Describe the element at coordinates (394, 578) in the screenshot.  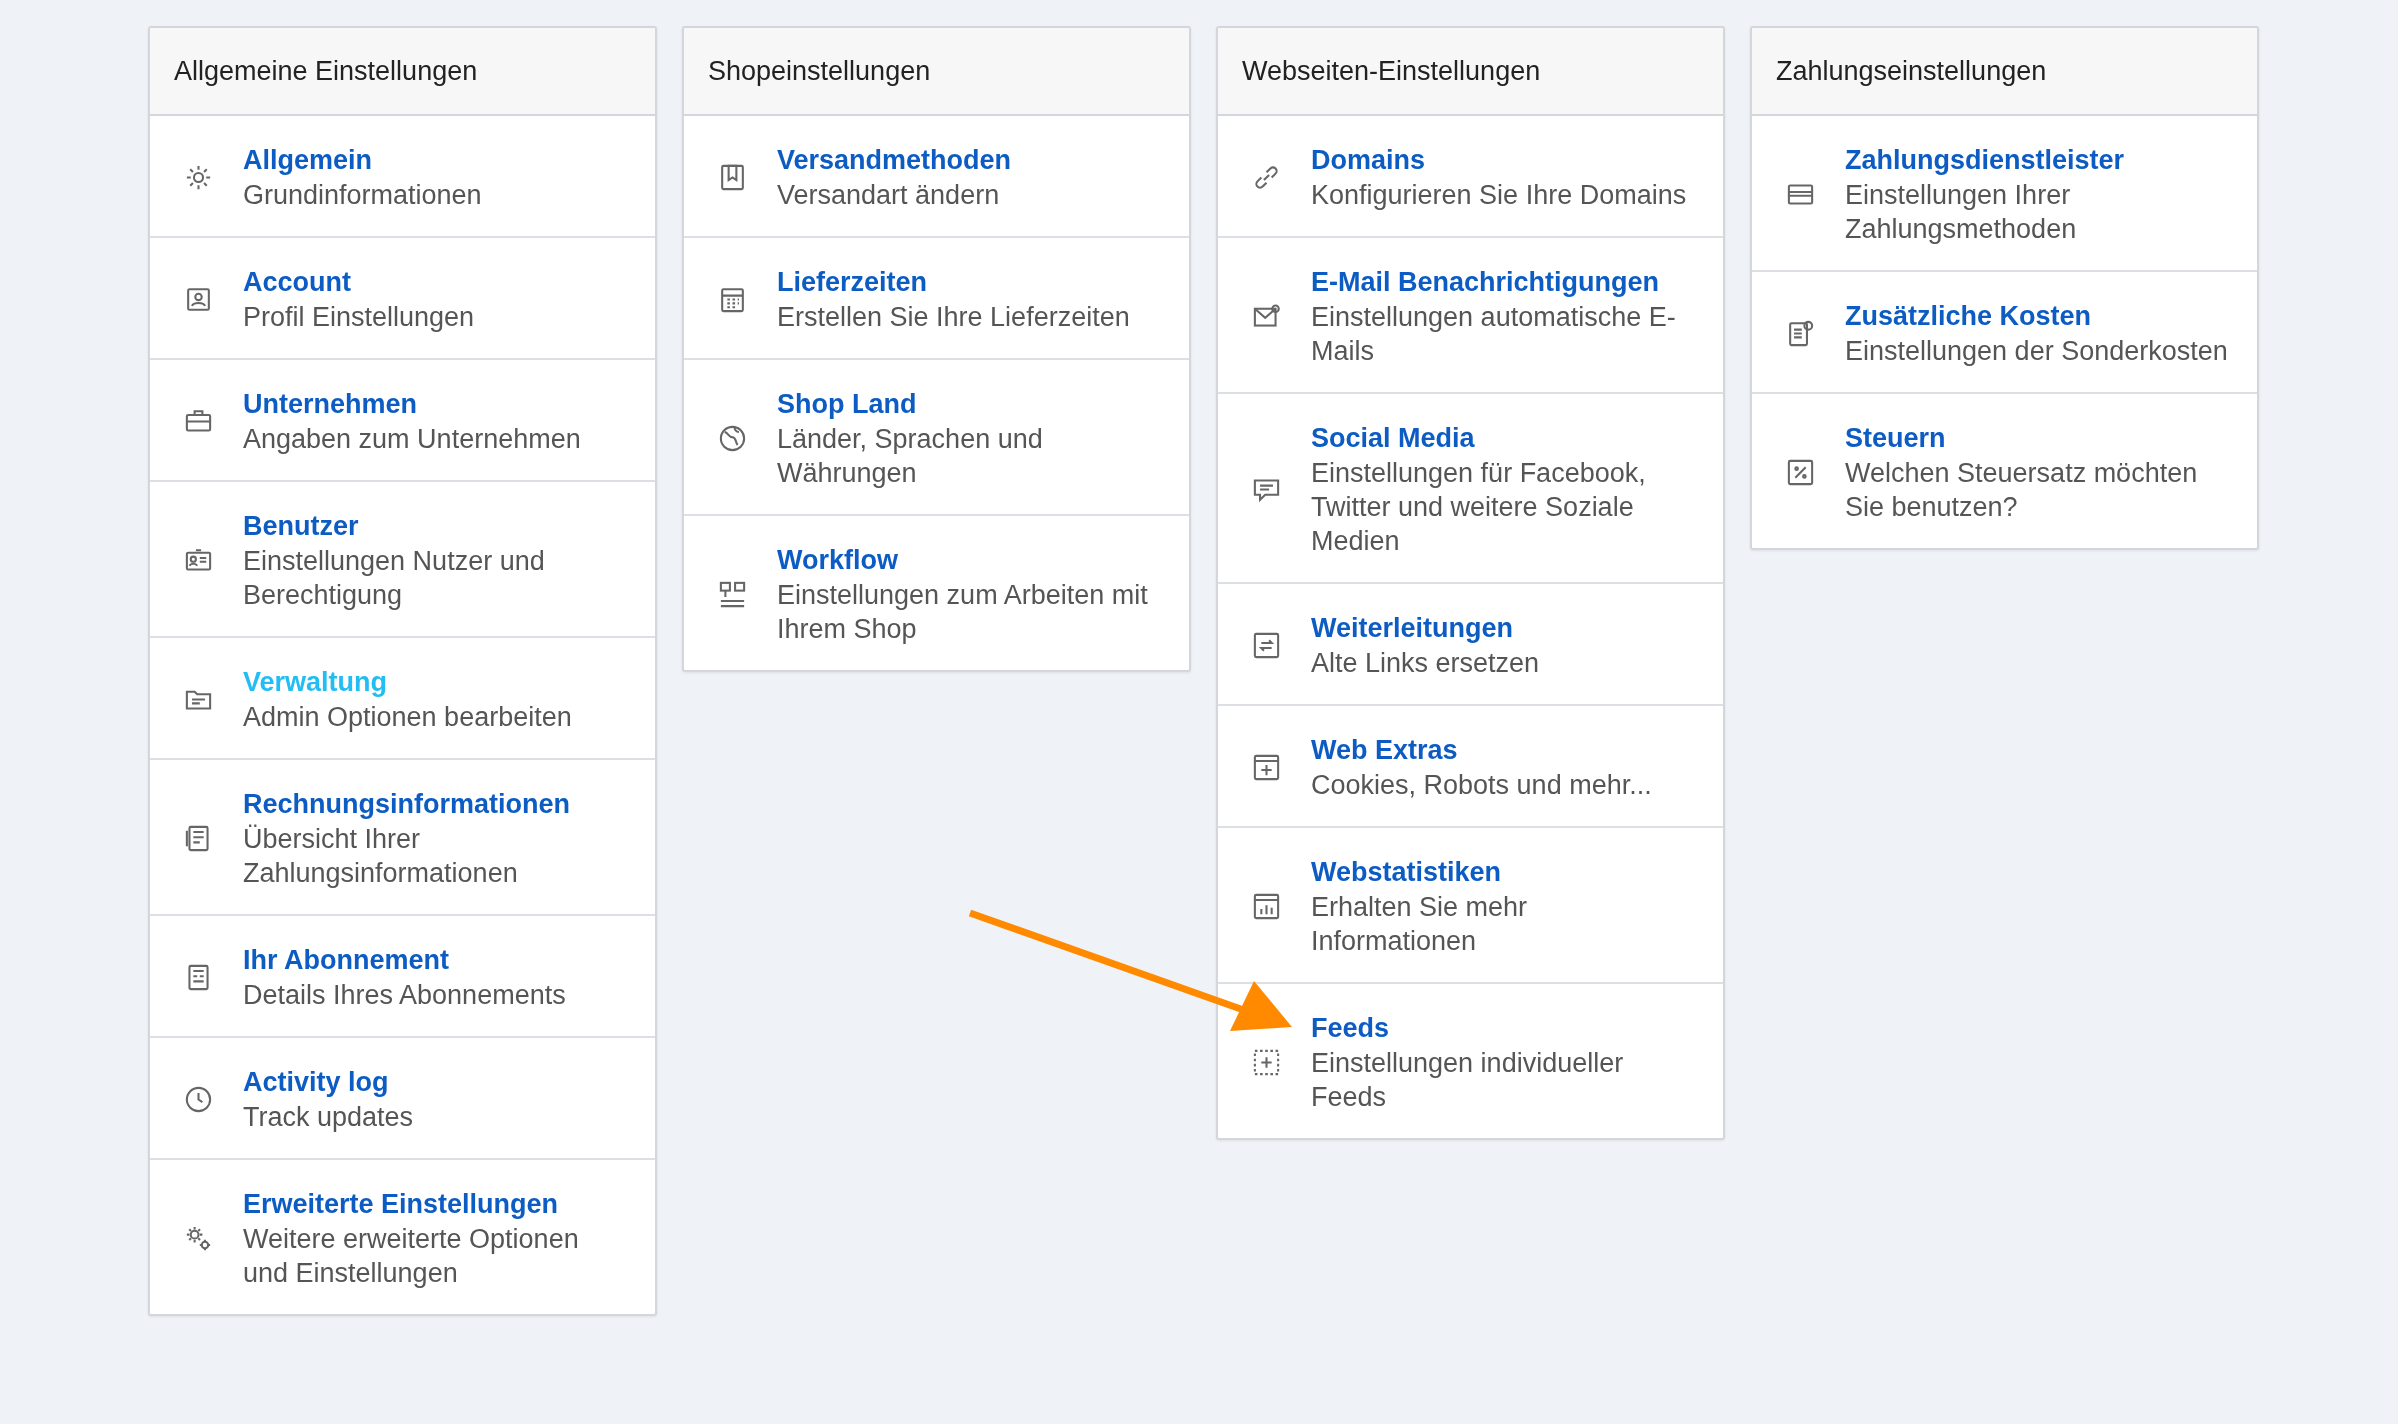
I see `settings-description: Einstellungen Nutzer und Berechtigung` at that location.